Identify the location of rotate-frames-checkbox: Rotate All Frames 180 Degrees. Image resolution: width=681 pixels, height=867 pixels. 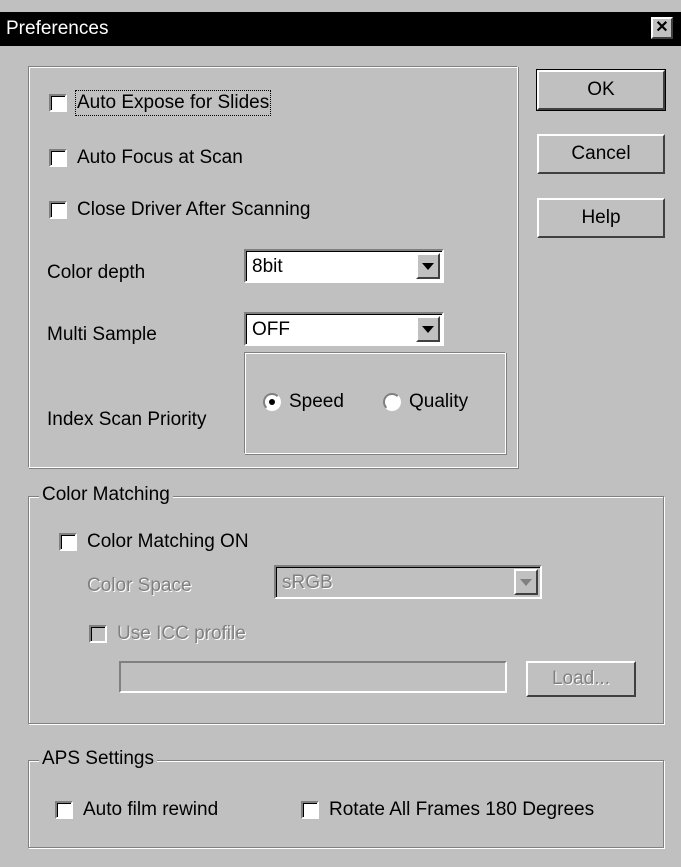
(447, 810).